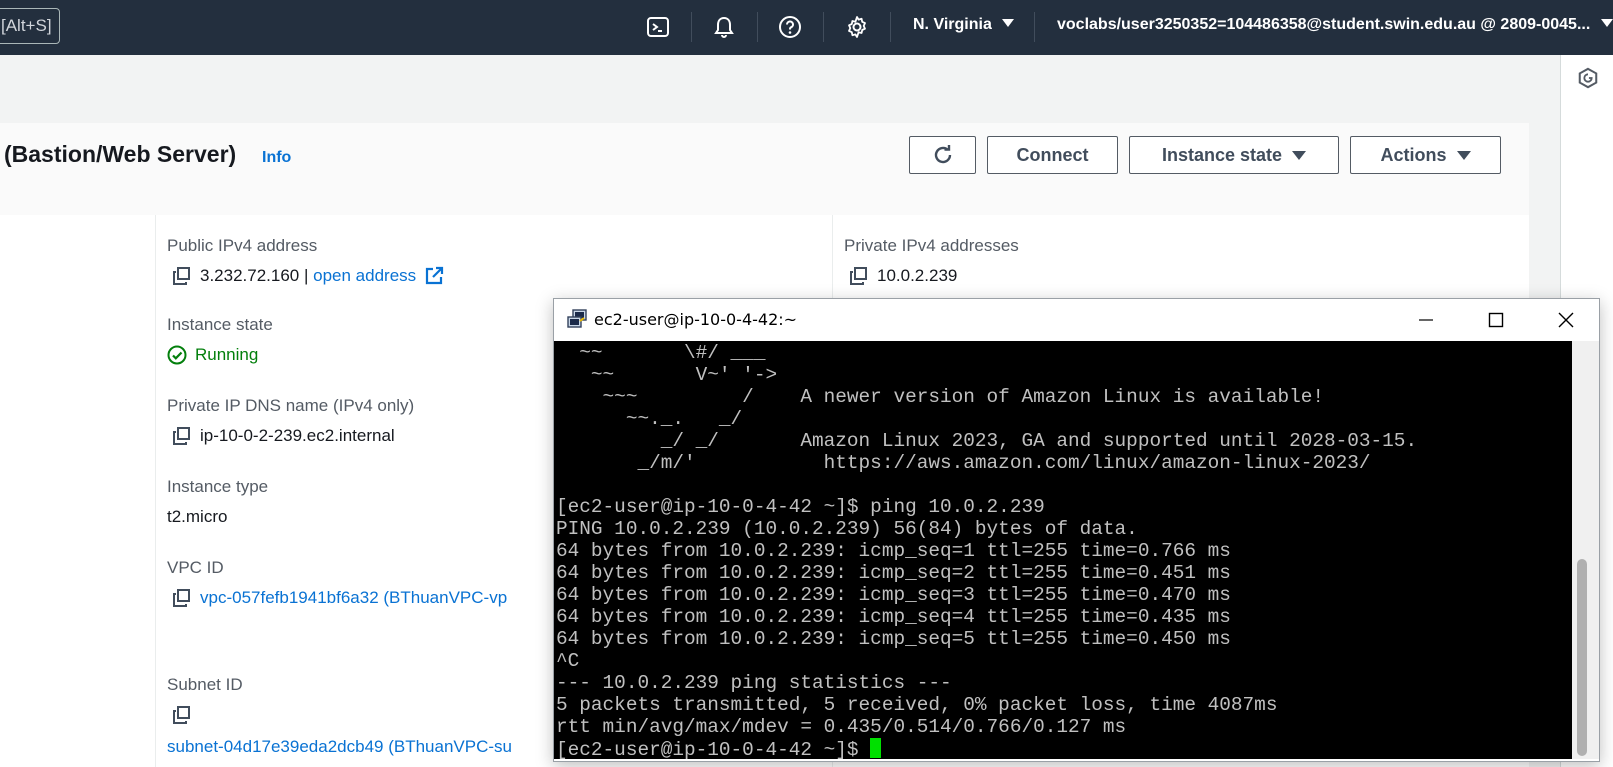 This screenshot has width=1613, height=767. I want to click on terminal-line: ^C, so click(568, 661).